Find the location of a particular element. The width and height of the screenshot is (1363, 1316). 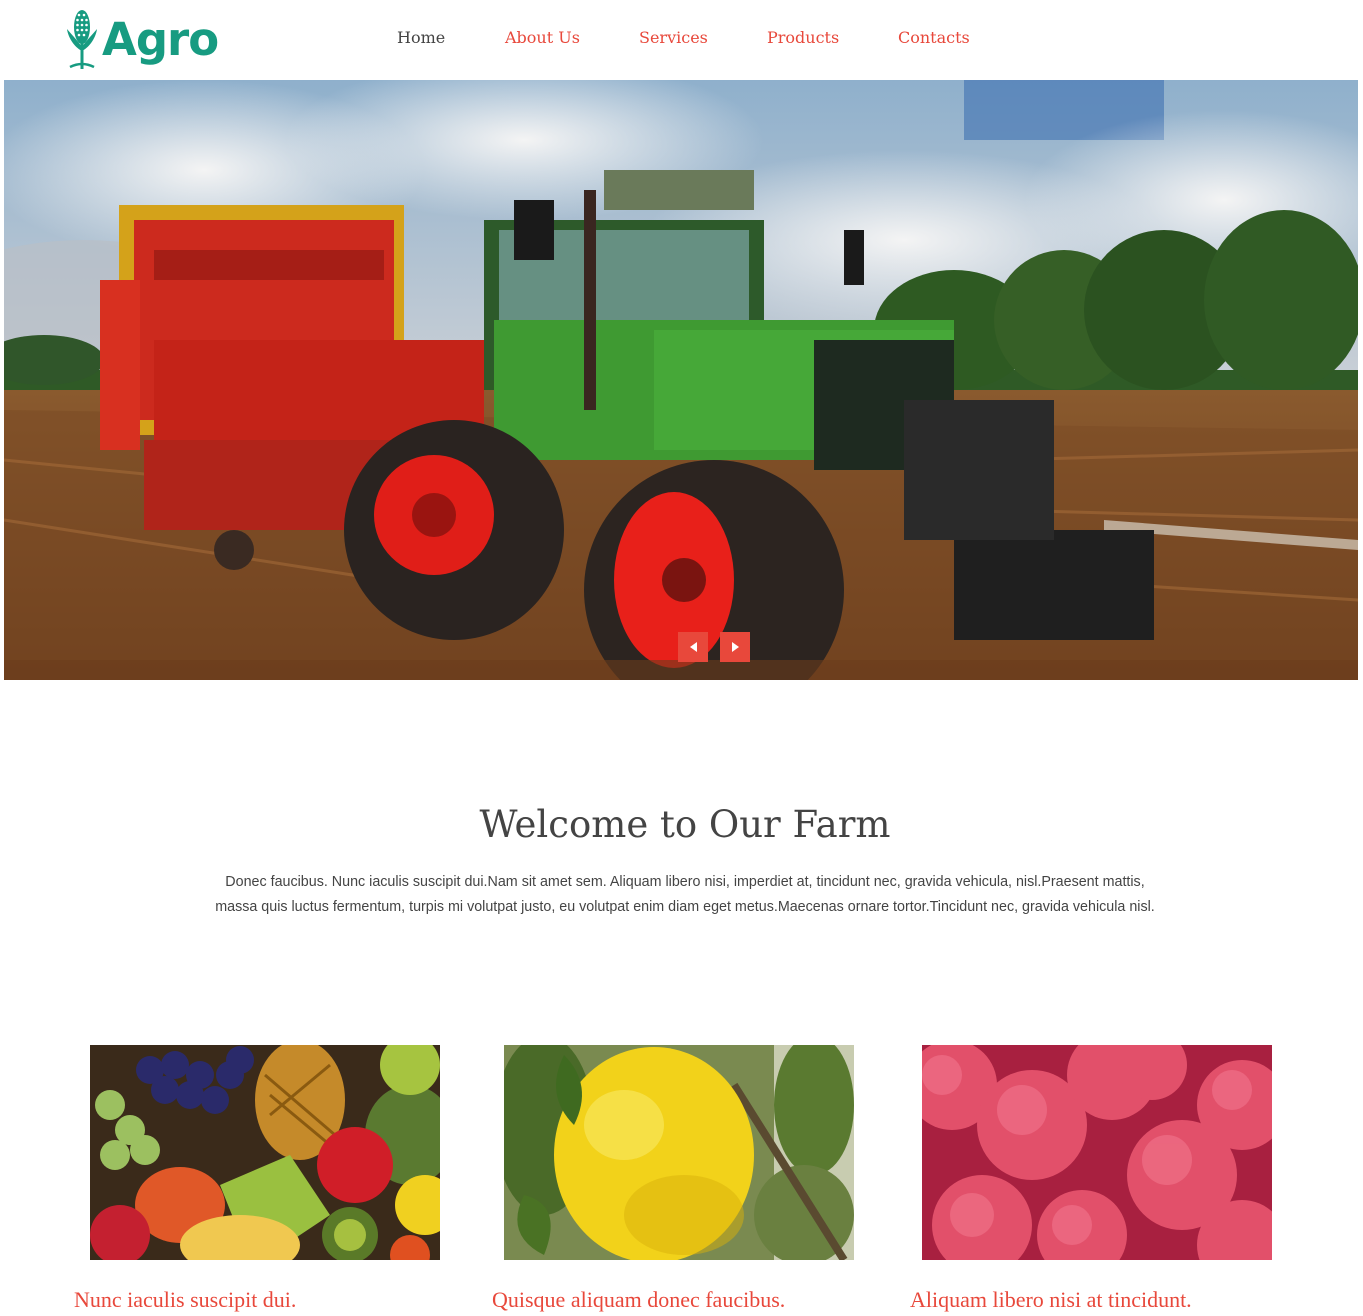

main-nav: Home About Us Services Products Contacts is located at coordinates (681, 40).